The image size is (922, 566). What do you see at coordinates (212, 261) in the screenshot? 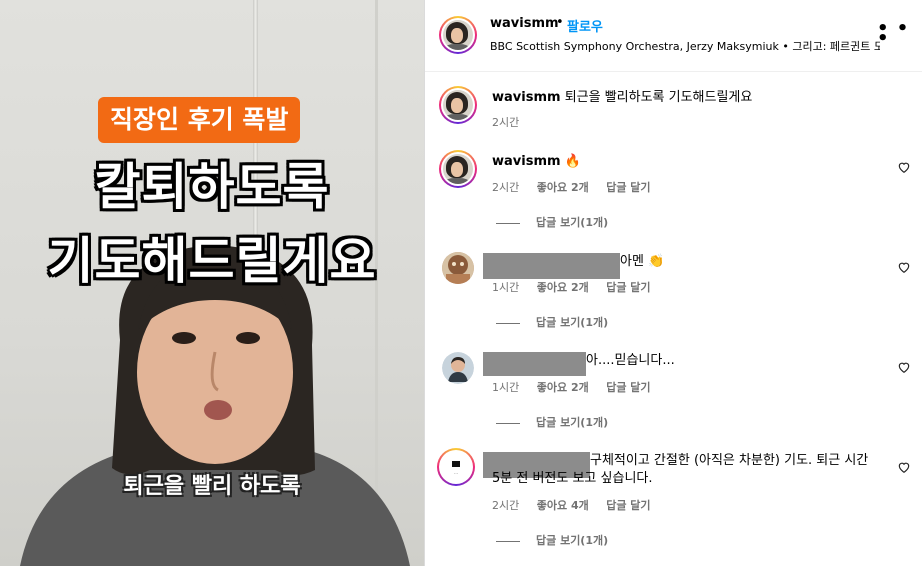
I see `video-headline-line2: 기도해드릴게요` at bounding box center [212, 261].